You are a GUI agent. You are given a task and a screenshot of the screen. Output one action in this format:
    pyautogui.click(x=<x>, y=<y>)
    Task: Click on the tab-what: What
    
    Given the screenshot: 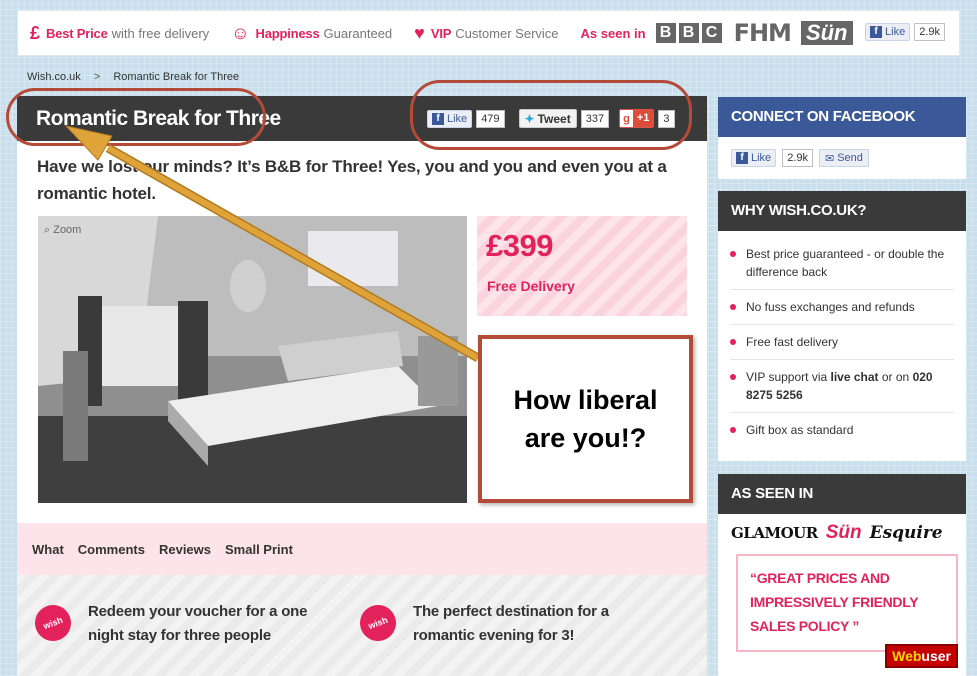 What is the action you would take?
    pyautogui.click(x=48, y=549)
    